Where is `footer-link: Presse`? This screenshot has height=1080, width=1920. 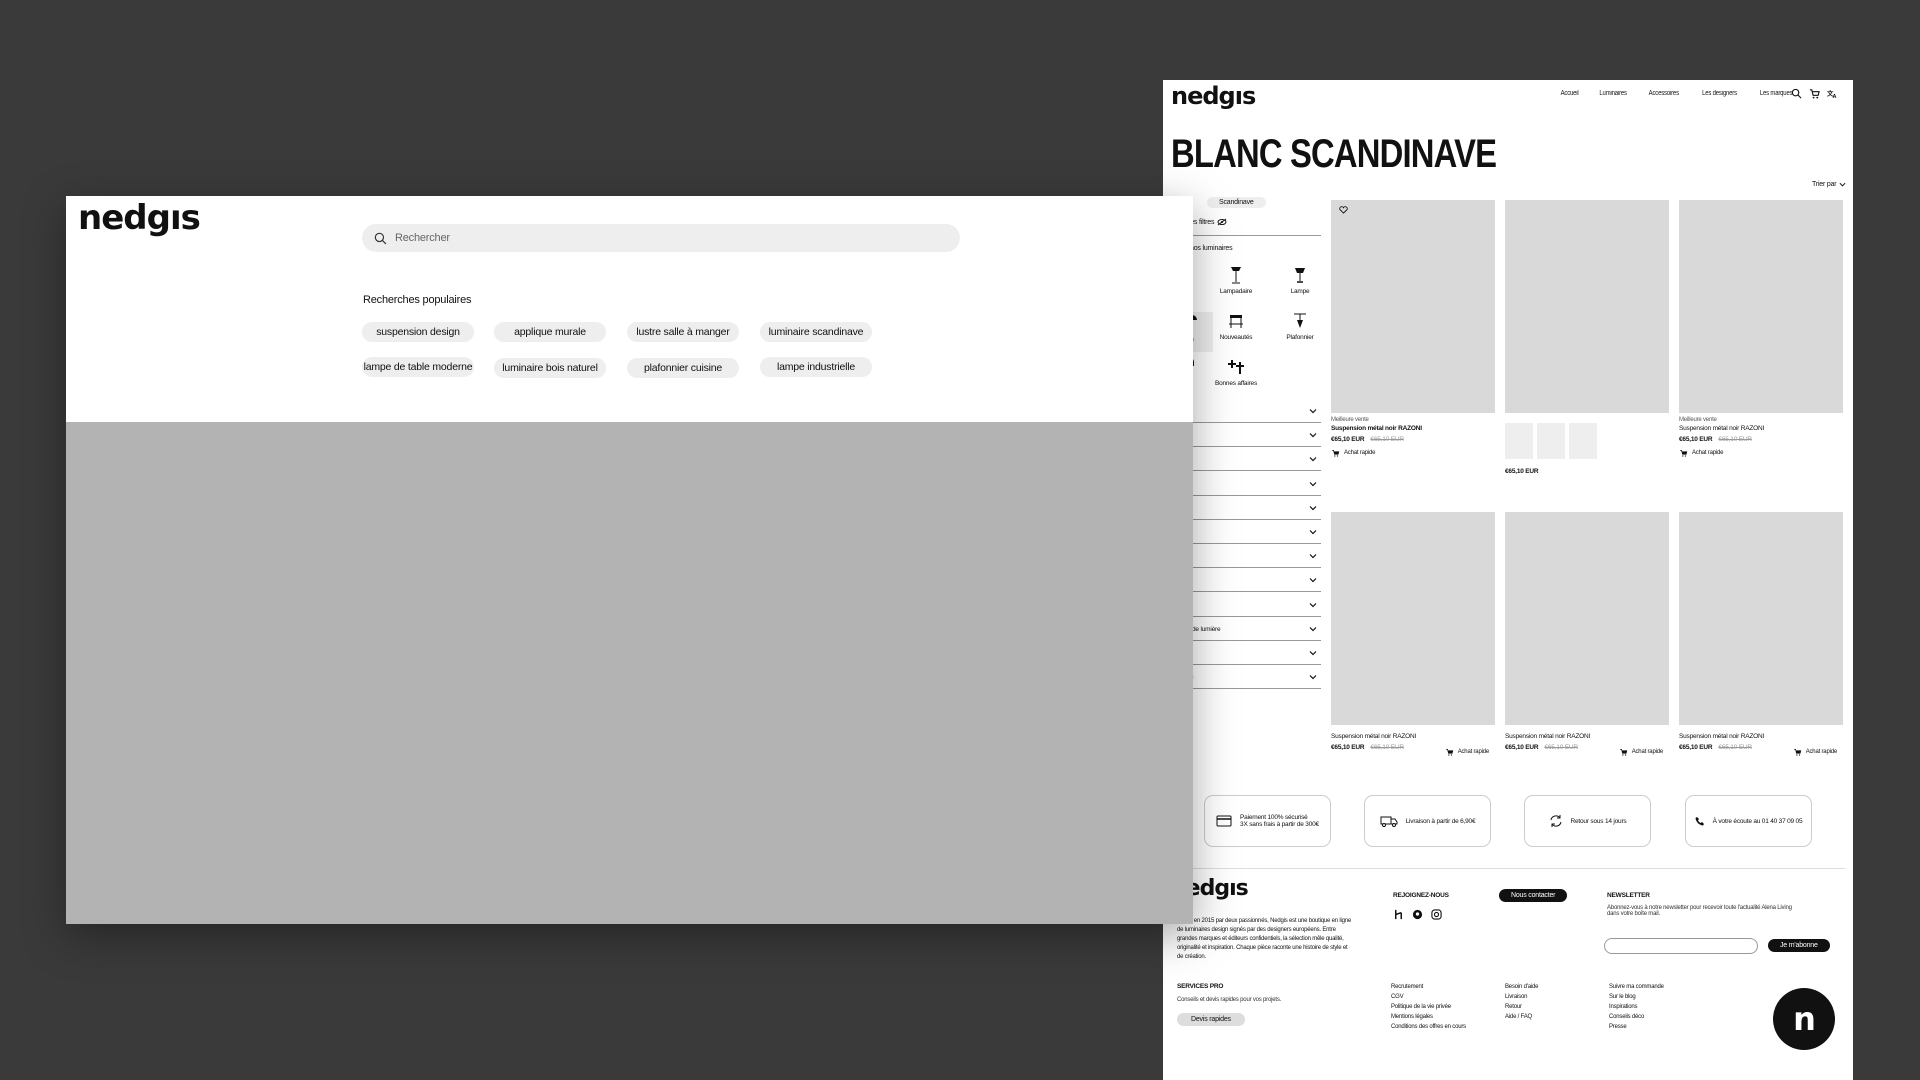
footer-link: Presse is located at coordinates (1636, 1027).